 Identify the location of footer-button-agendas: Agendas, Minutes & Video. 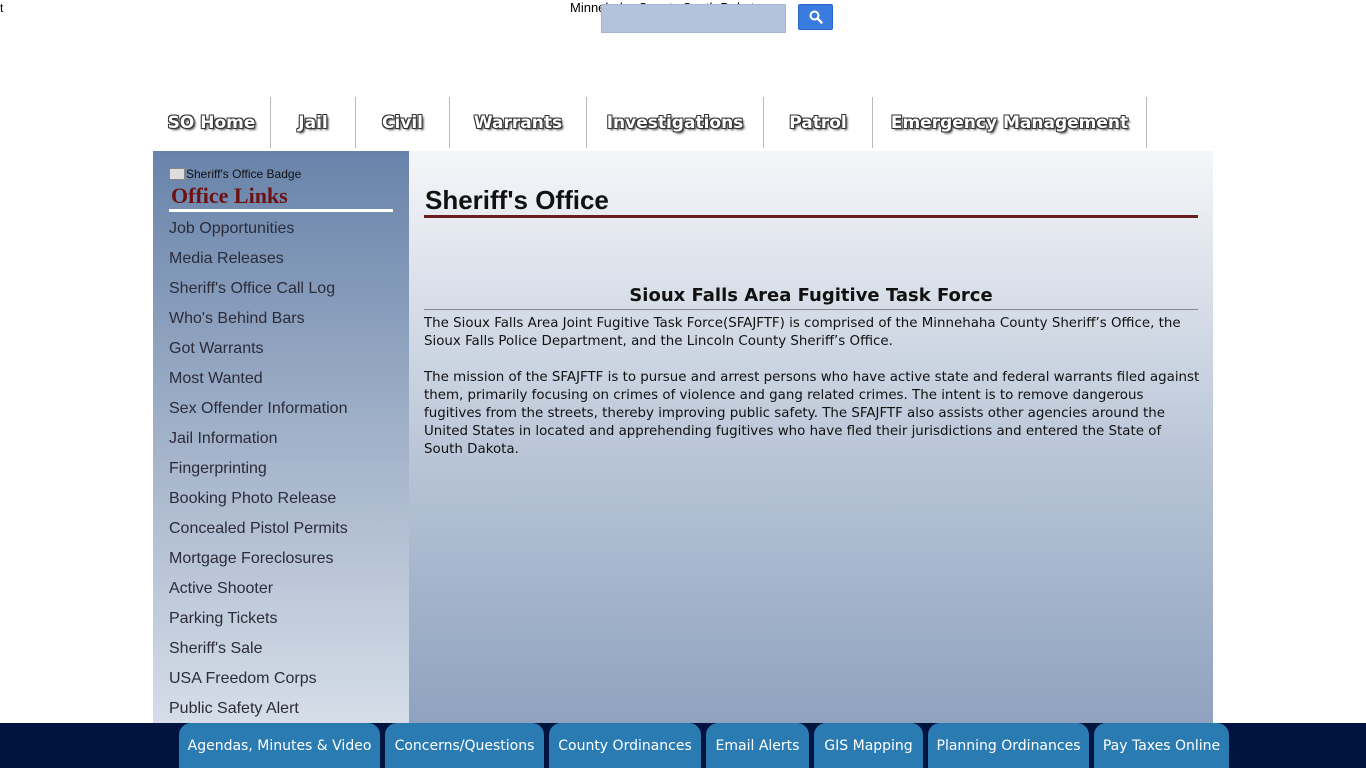
(279, 745).